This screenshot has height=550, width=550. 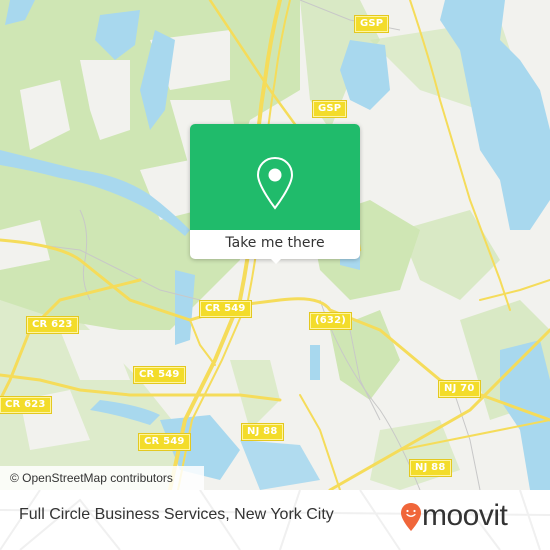 I want to click on popup-header, so click(x=275, y=177).